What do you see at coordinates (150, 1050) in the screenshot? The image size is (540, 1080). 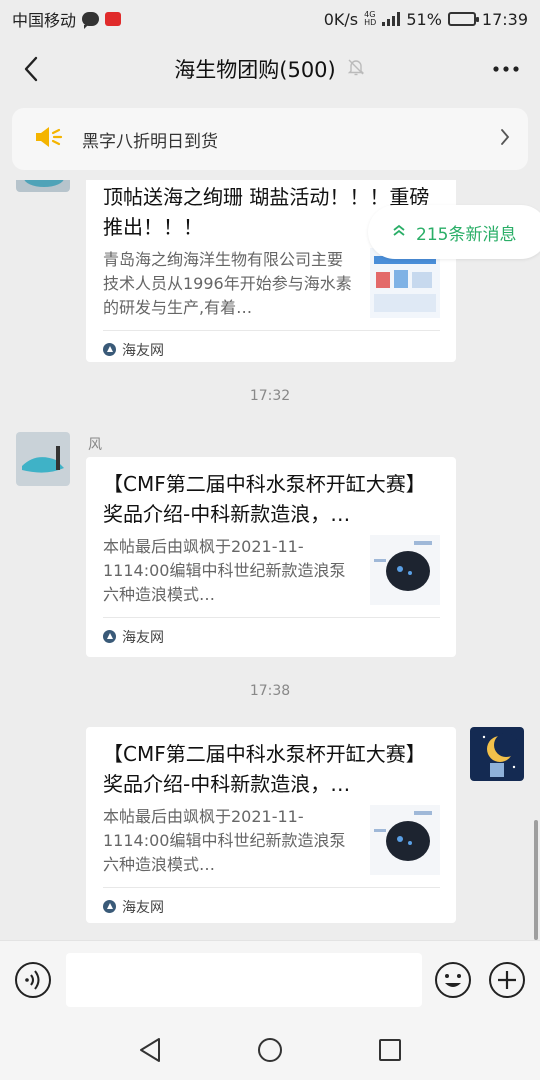 I see `triangle-back-icon` at bounding box center [150, 1050].